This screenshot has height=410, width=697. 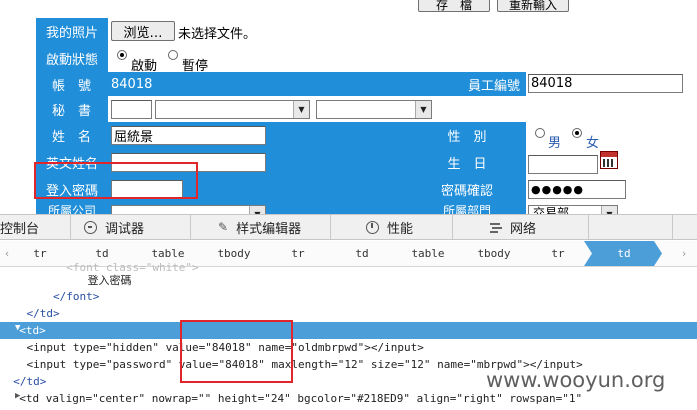 I want to click on tab-debugger: 调试器, so click(x=114, y=227).